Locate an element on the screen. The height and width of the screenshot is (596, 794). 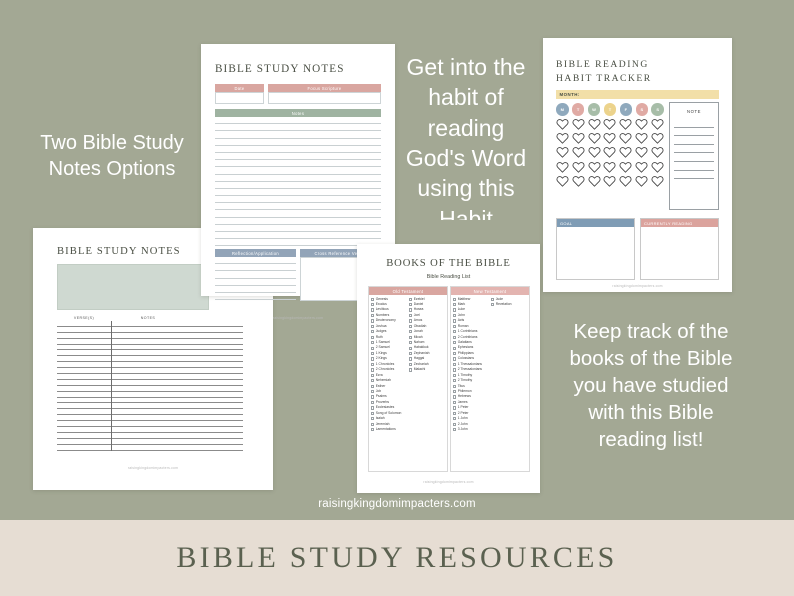
habit-month-field: MONTH: is located at coordinates (637, 94).